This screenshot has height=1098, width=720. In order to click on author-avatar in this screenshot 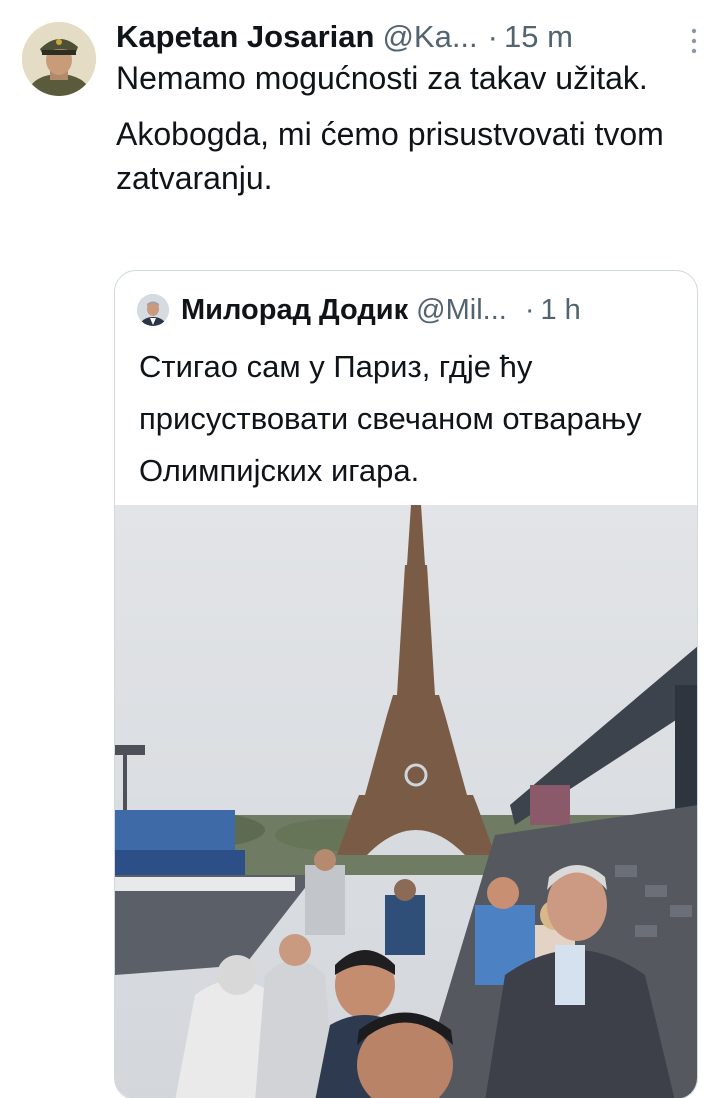, I will do `click(59, 59)`.